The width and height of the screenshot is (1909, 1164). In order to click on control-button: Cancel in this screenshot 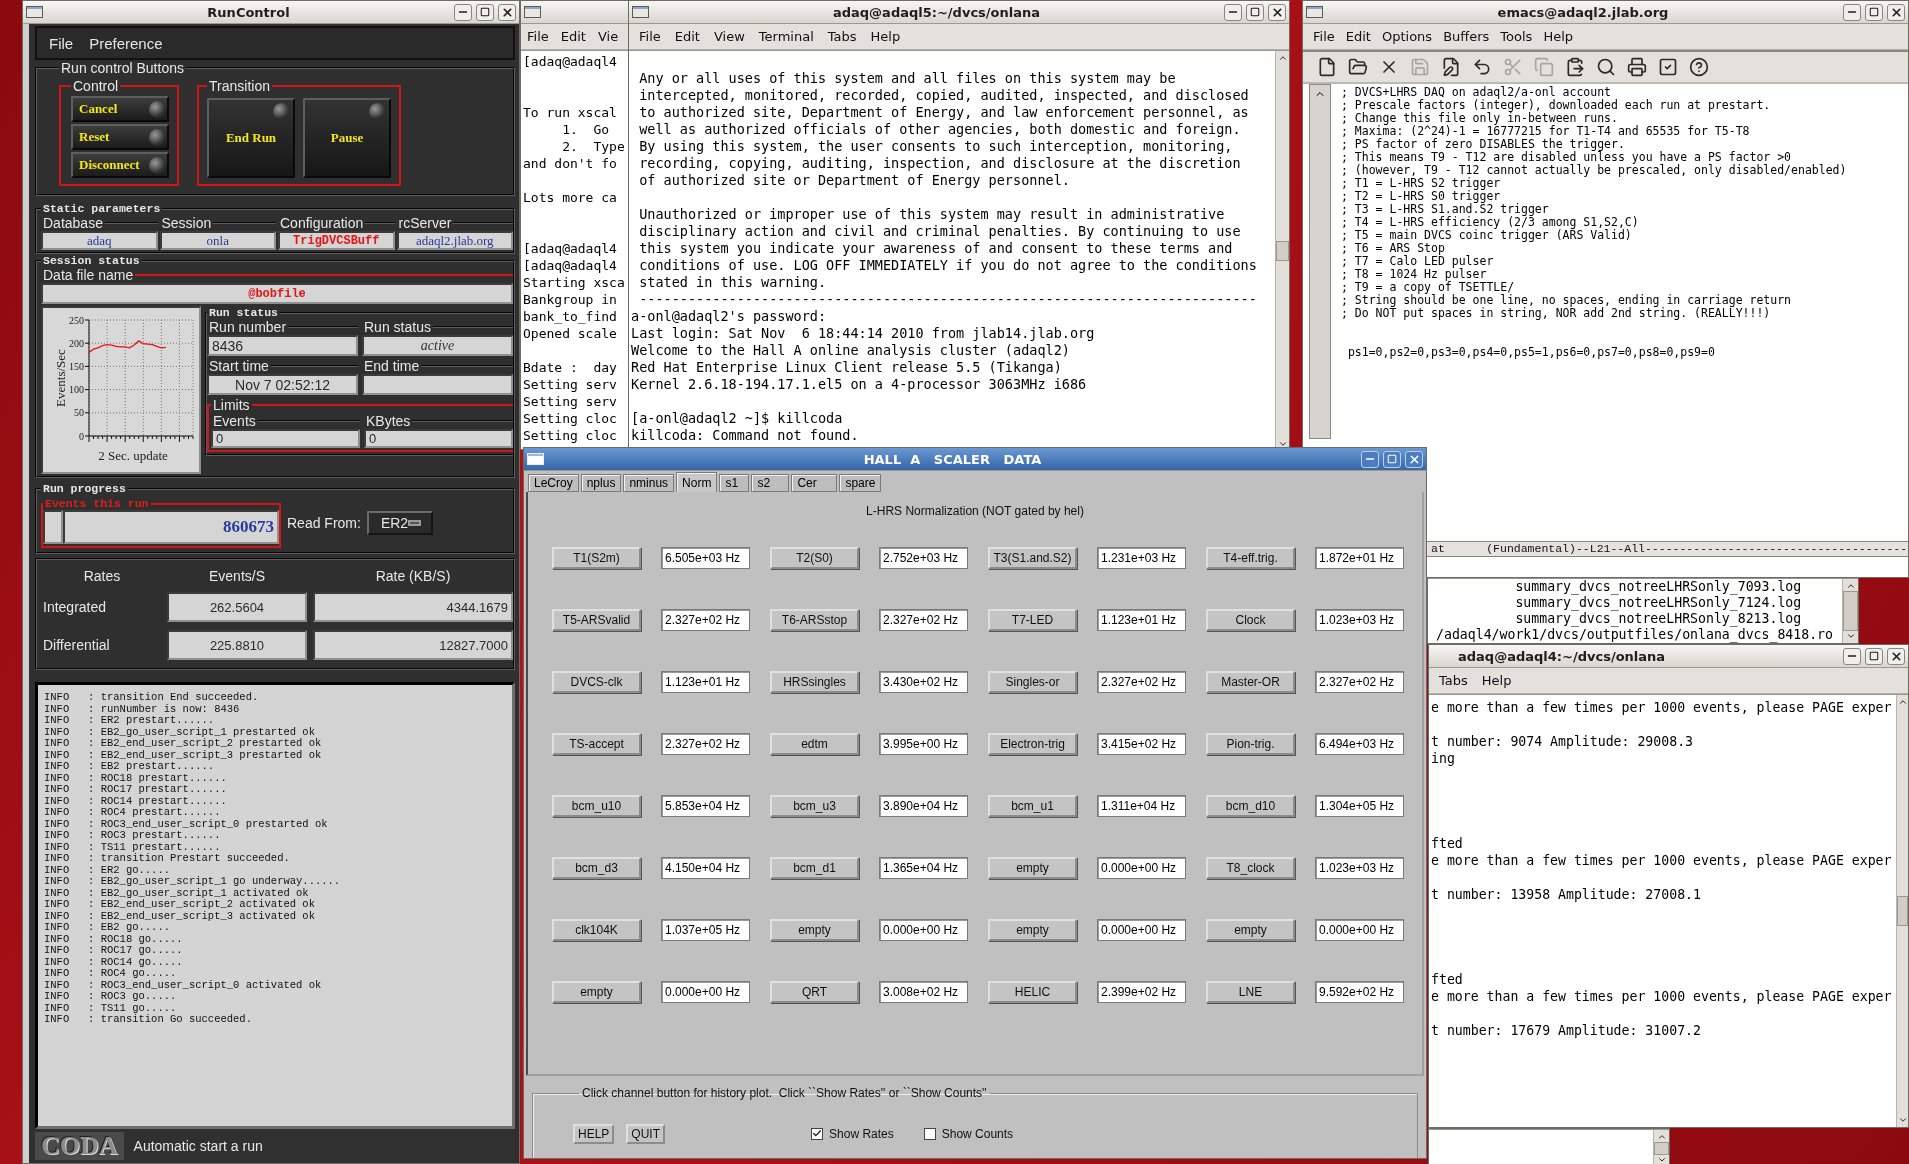, I will do `click(120, 109)`.